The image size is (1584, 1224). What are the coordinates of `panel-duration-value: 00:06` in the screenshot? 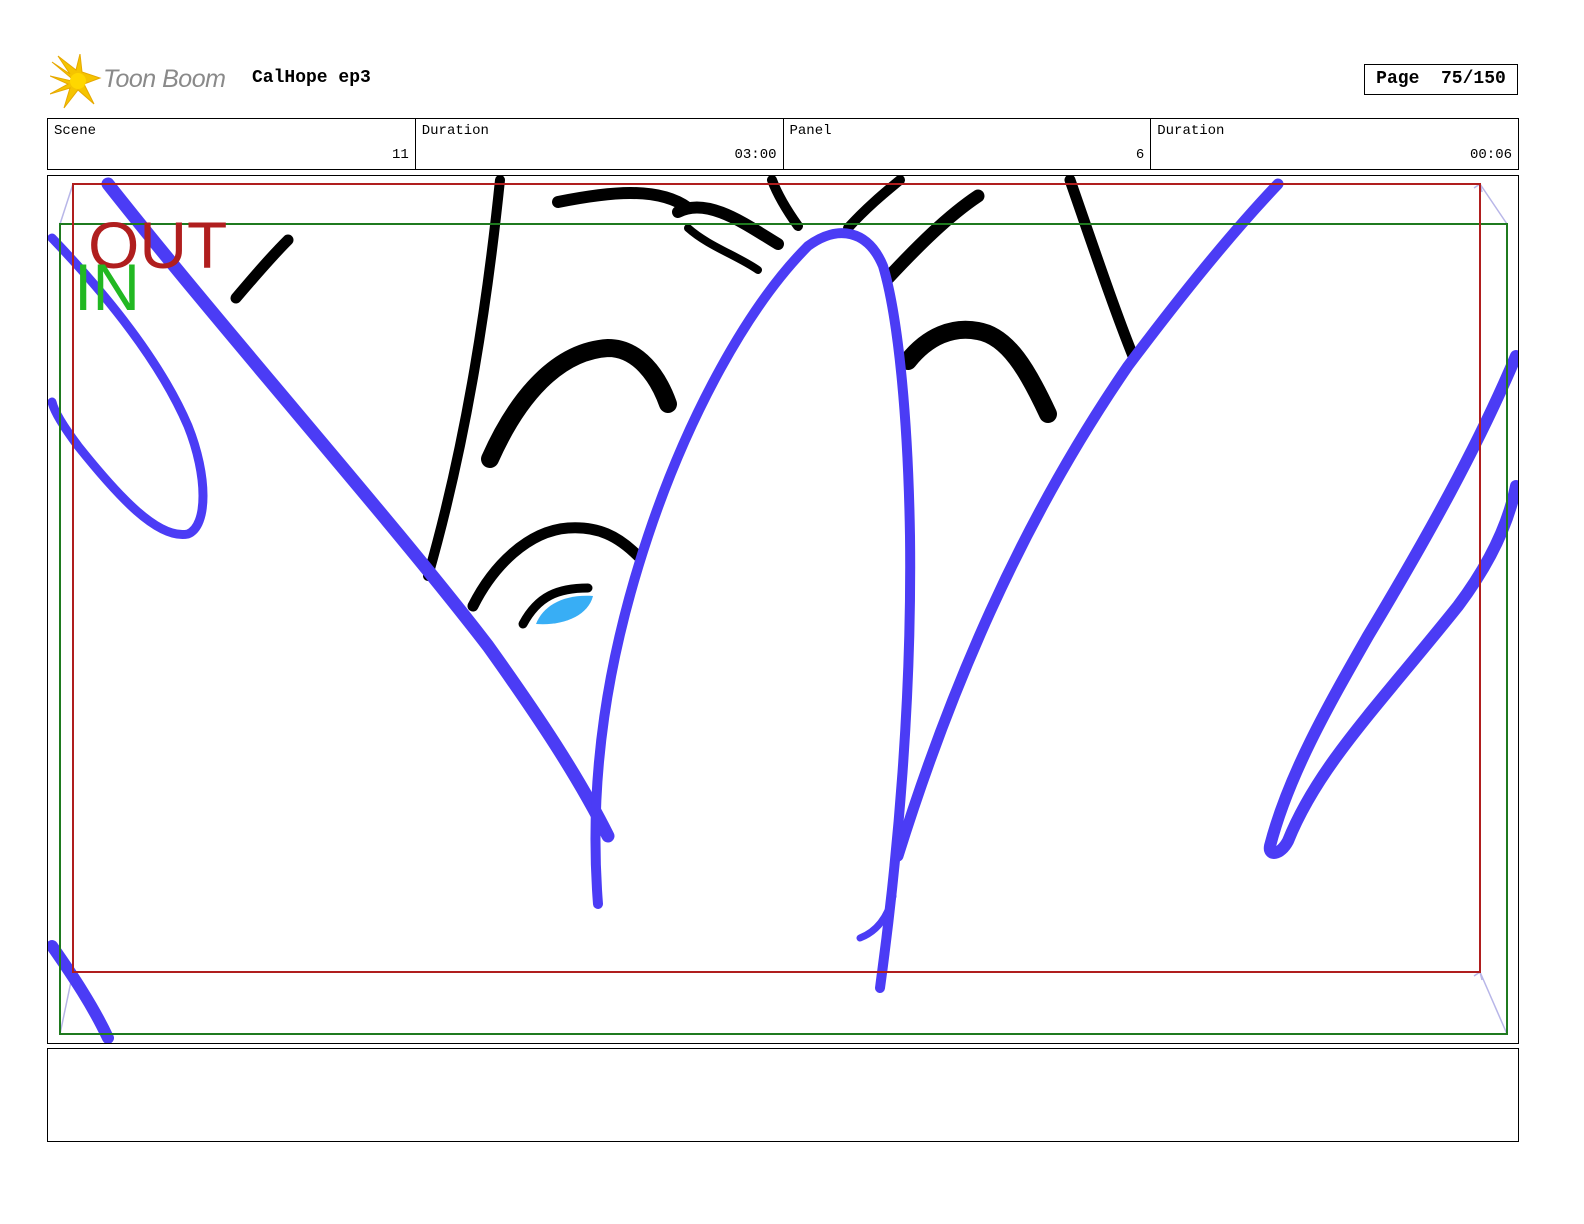 It's located at (1490, 155).